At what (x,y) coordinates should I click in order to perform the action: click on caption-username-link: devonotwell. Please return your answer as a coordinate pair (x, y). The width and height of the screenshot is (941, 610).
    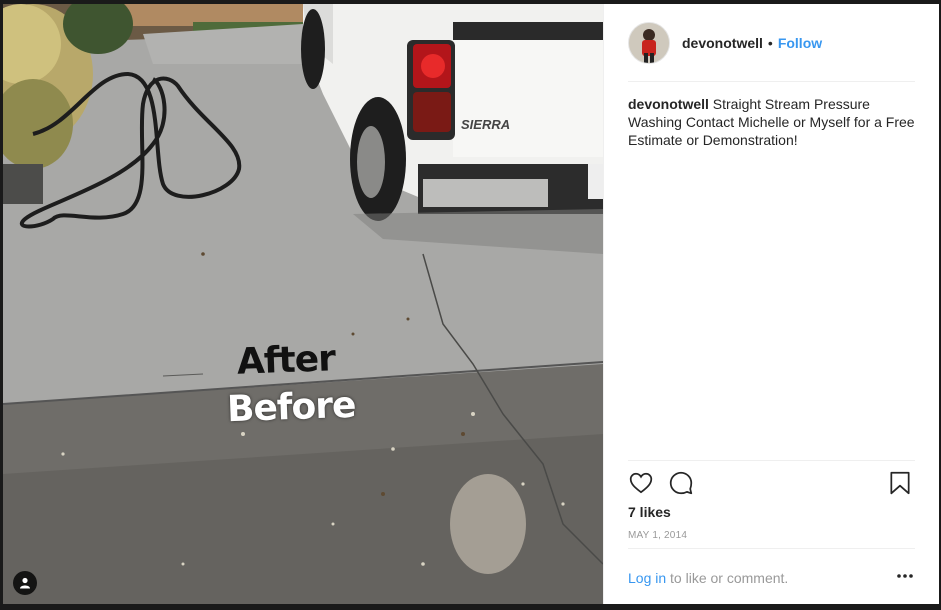
    Looking at the image, I should click on (668, 104).